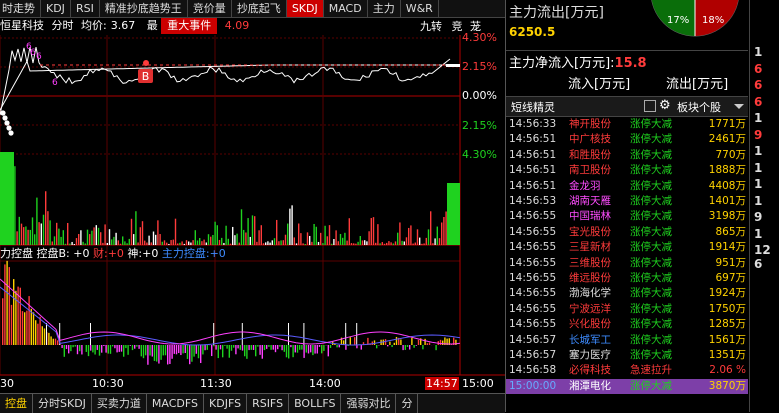 This screenshot has height=413, width=779. I want to click on news-row: 14:56:33神开股份涨停大减1771万, so click(627, 124).